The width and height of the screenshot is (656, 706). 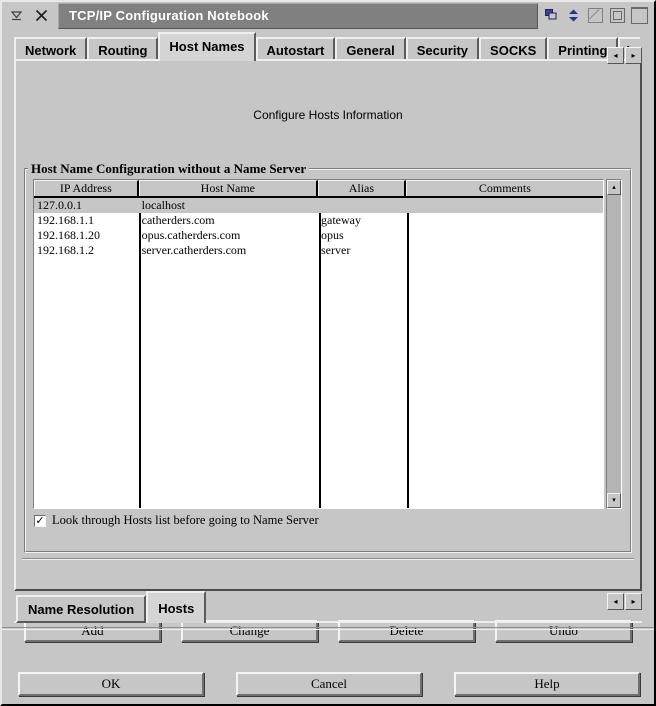 What do you see at coordinates (111, 684) in the screenshot?
I see `ok-button: OK` at bounding box center [111, 684].